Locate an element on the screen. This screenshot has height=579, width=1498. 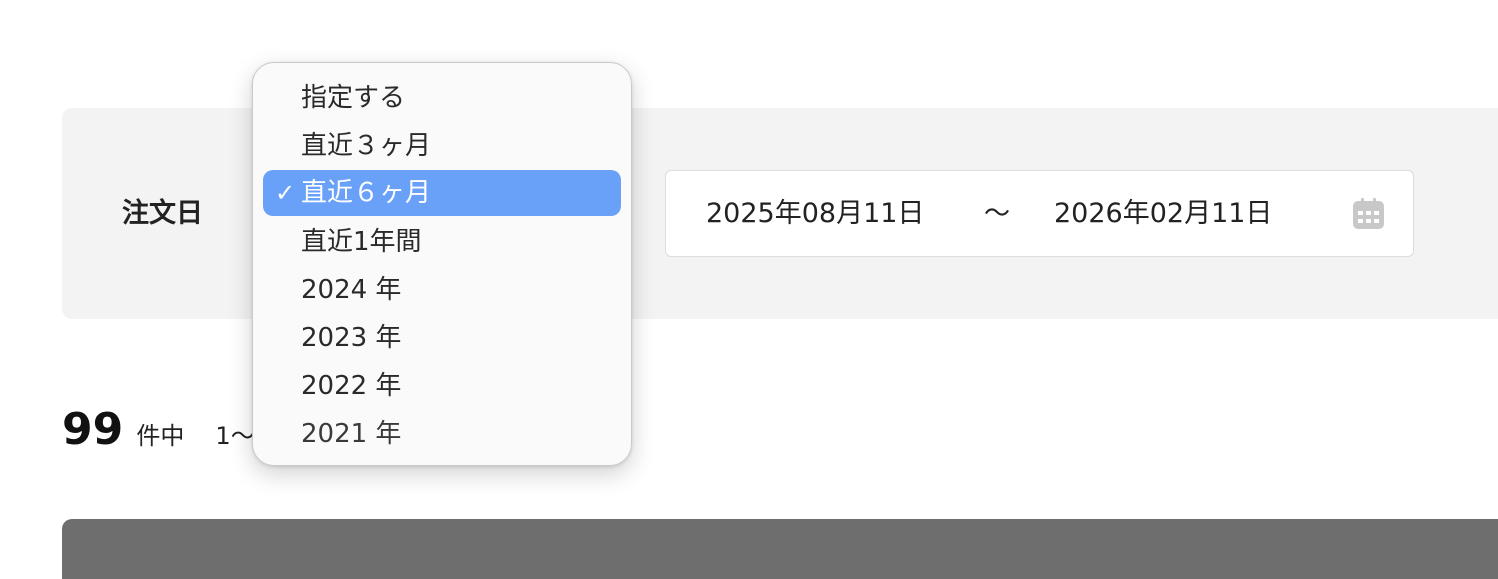
table-header-bar is located at coordinates (780, 549).